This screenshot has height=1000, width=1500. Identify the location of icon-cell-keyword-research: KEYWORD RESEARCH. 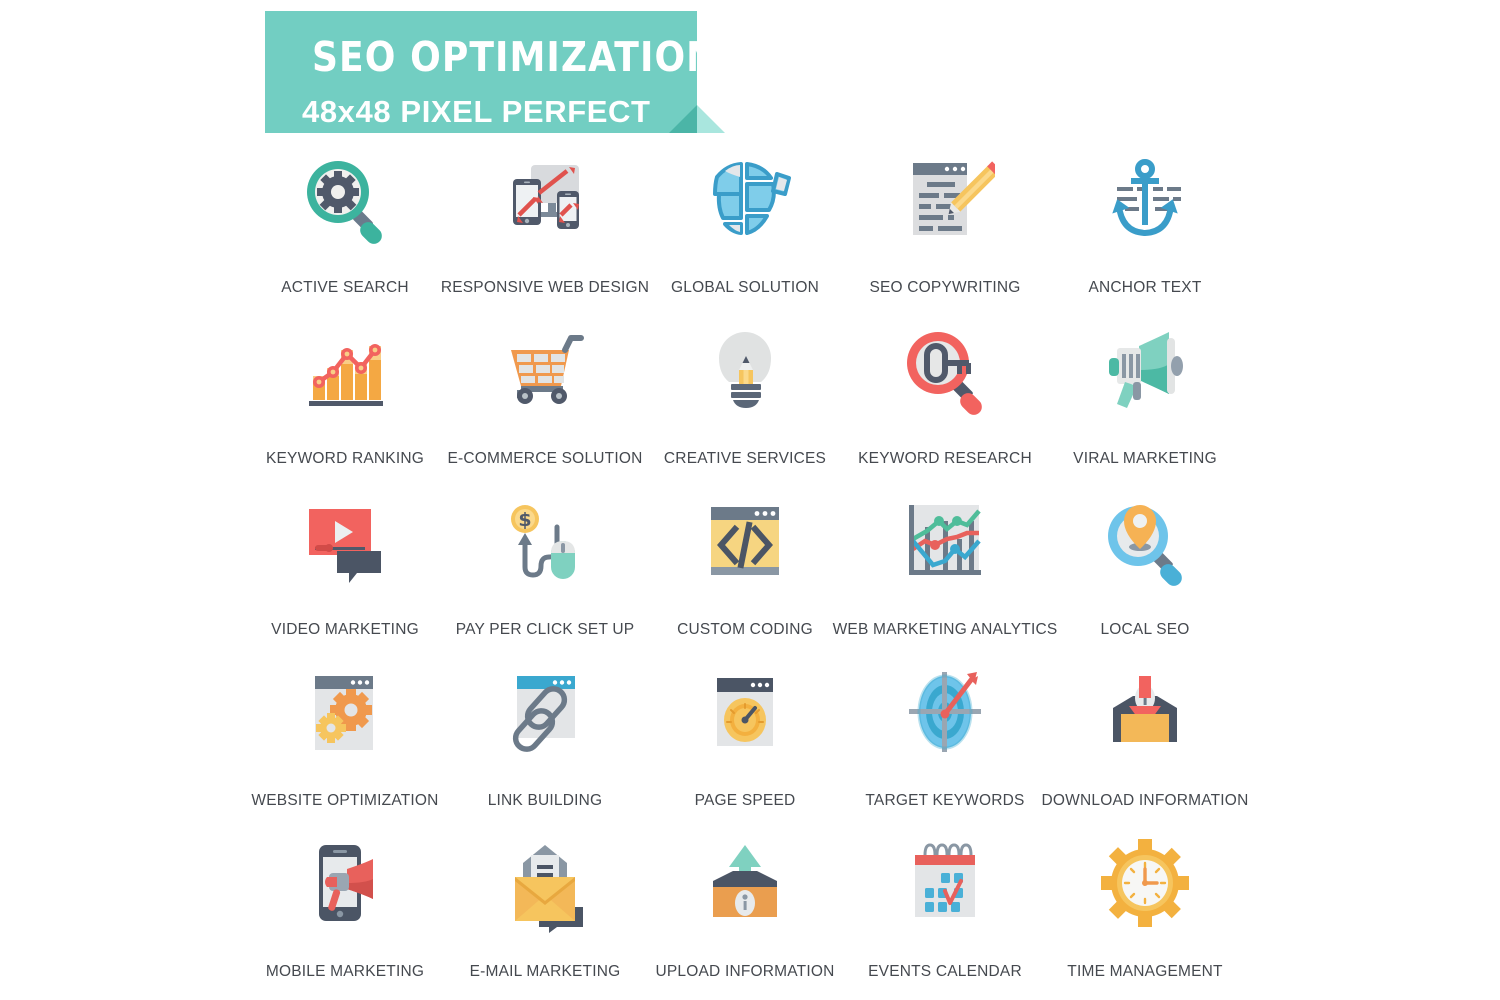
(945, 401).